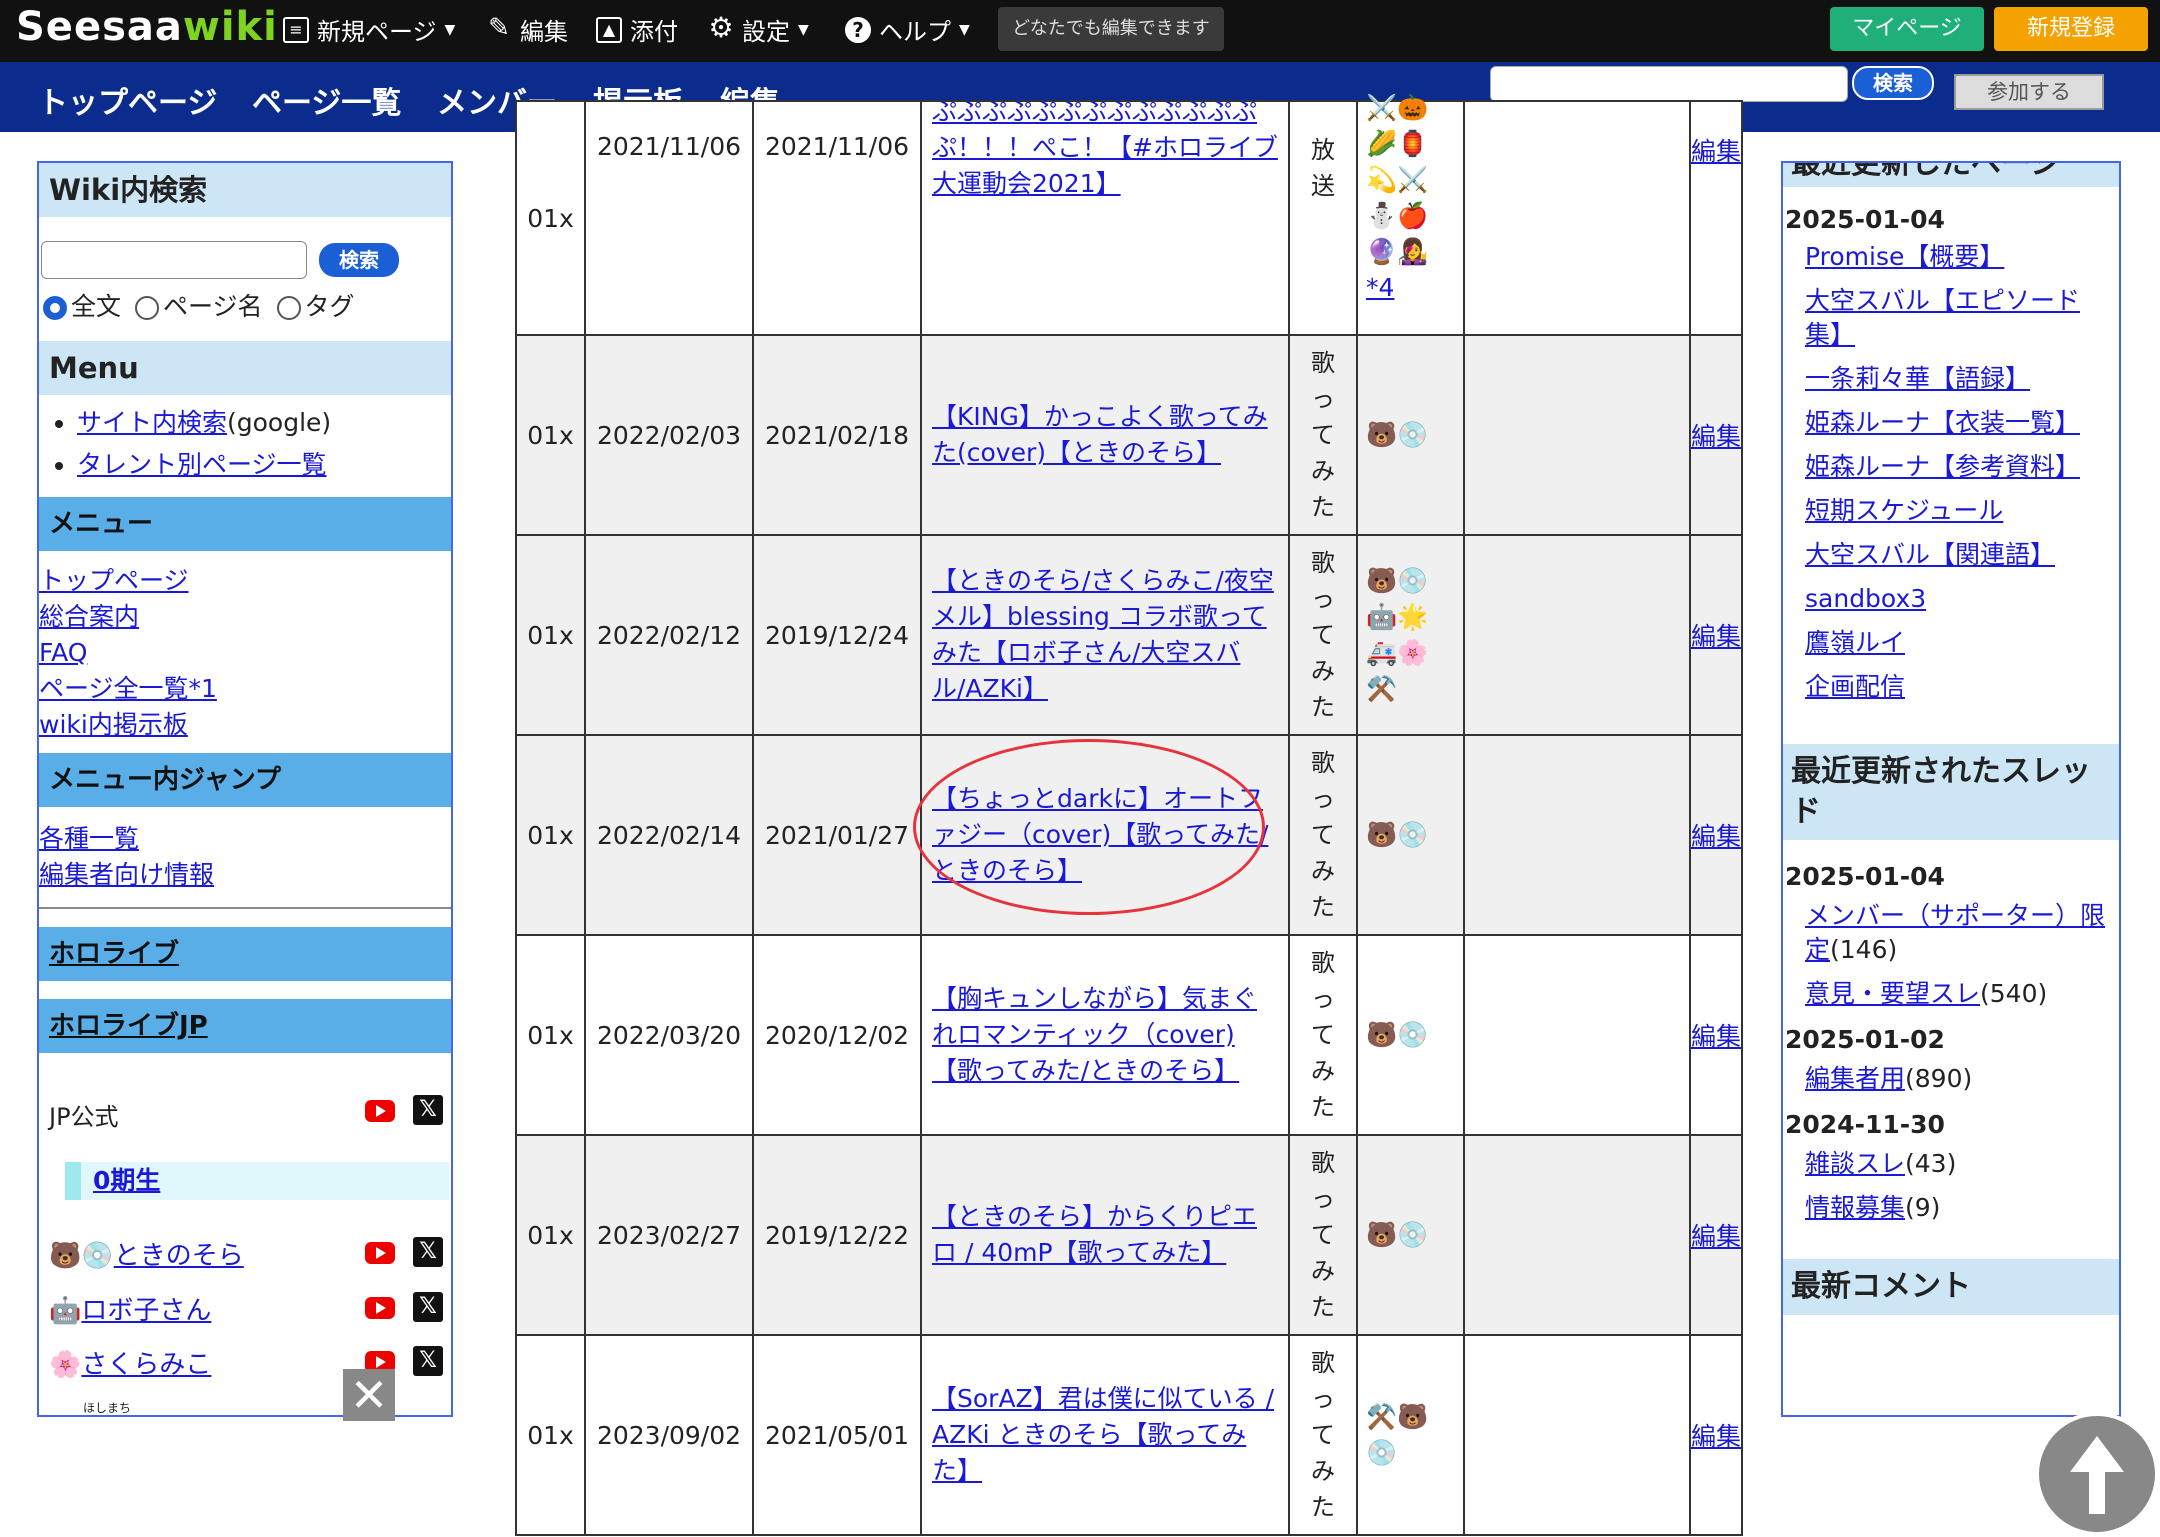 This screenshot has height=1537, width=2160. What do you see at coordinates (245, 190) in the screenshot?
I see `wiki-search-heading: Wiki内検索` at bounding box center [245, 190].